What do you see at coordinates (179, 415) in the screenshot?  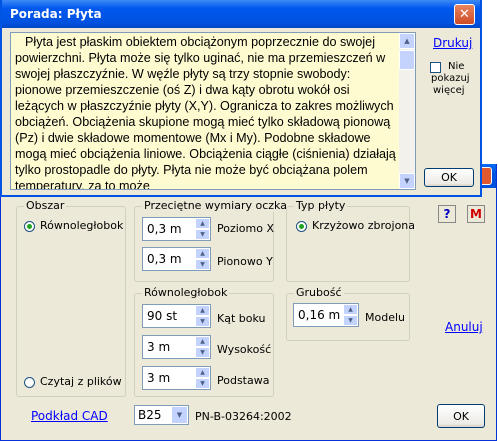 I see `chevron-down-icon: ▼` at bounding box center [179, 415].